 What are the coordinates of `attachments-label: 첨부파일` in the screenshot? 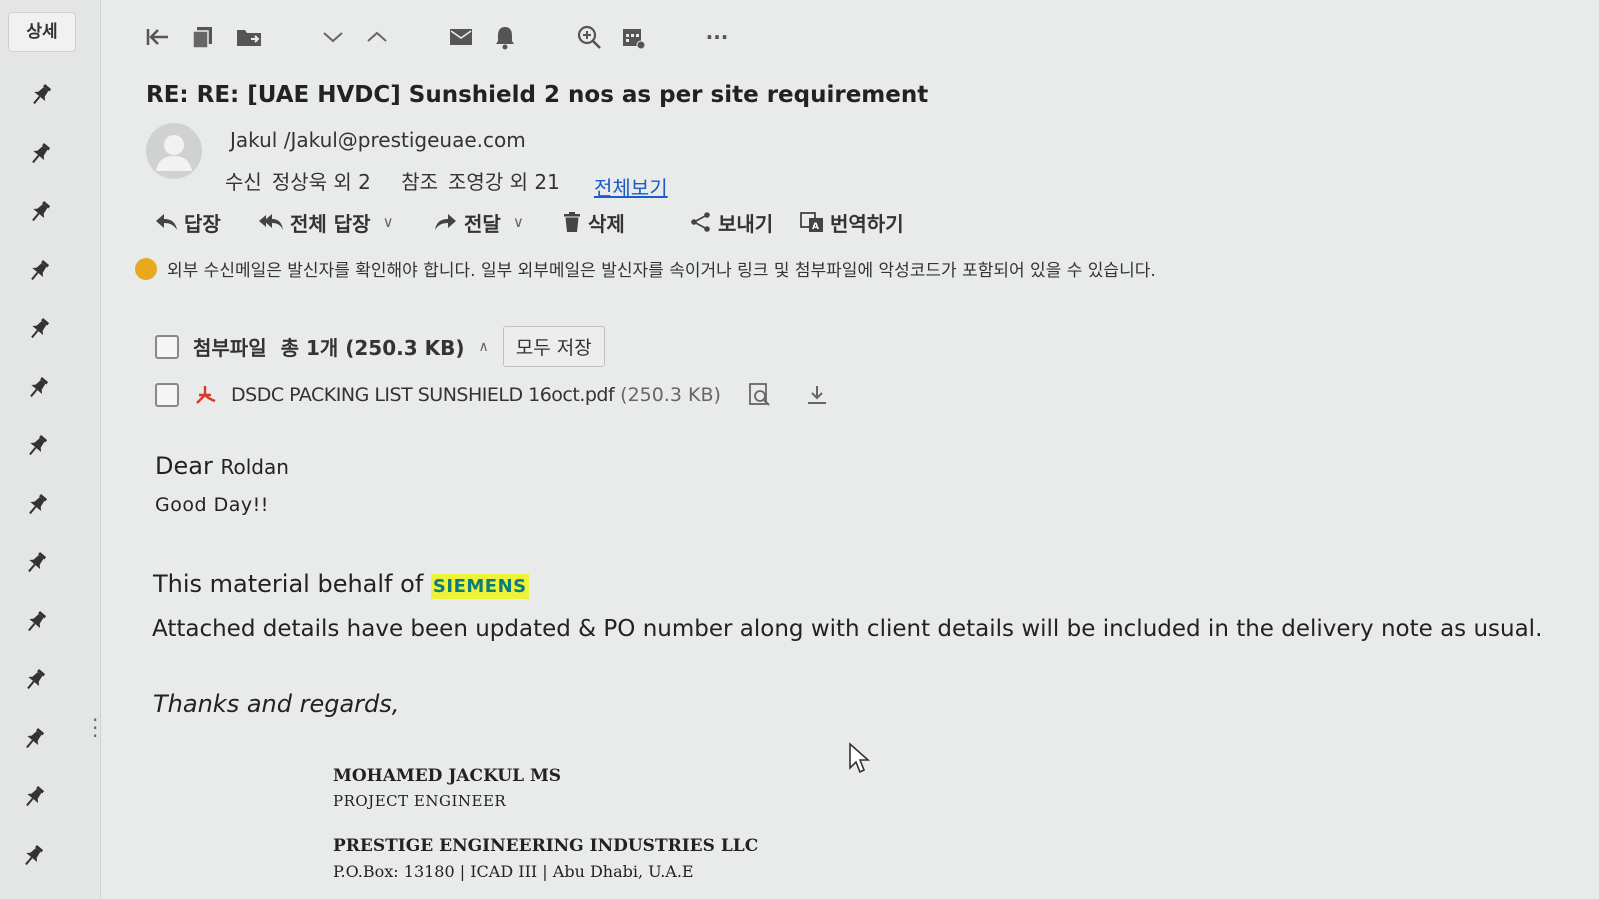 It's located at (230, 348).